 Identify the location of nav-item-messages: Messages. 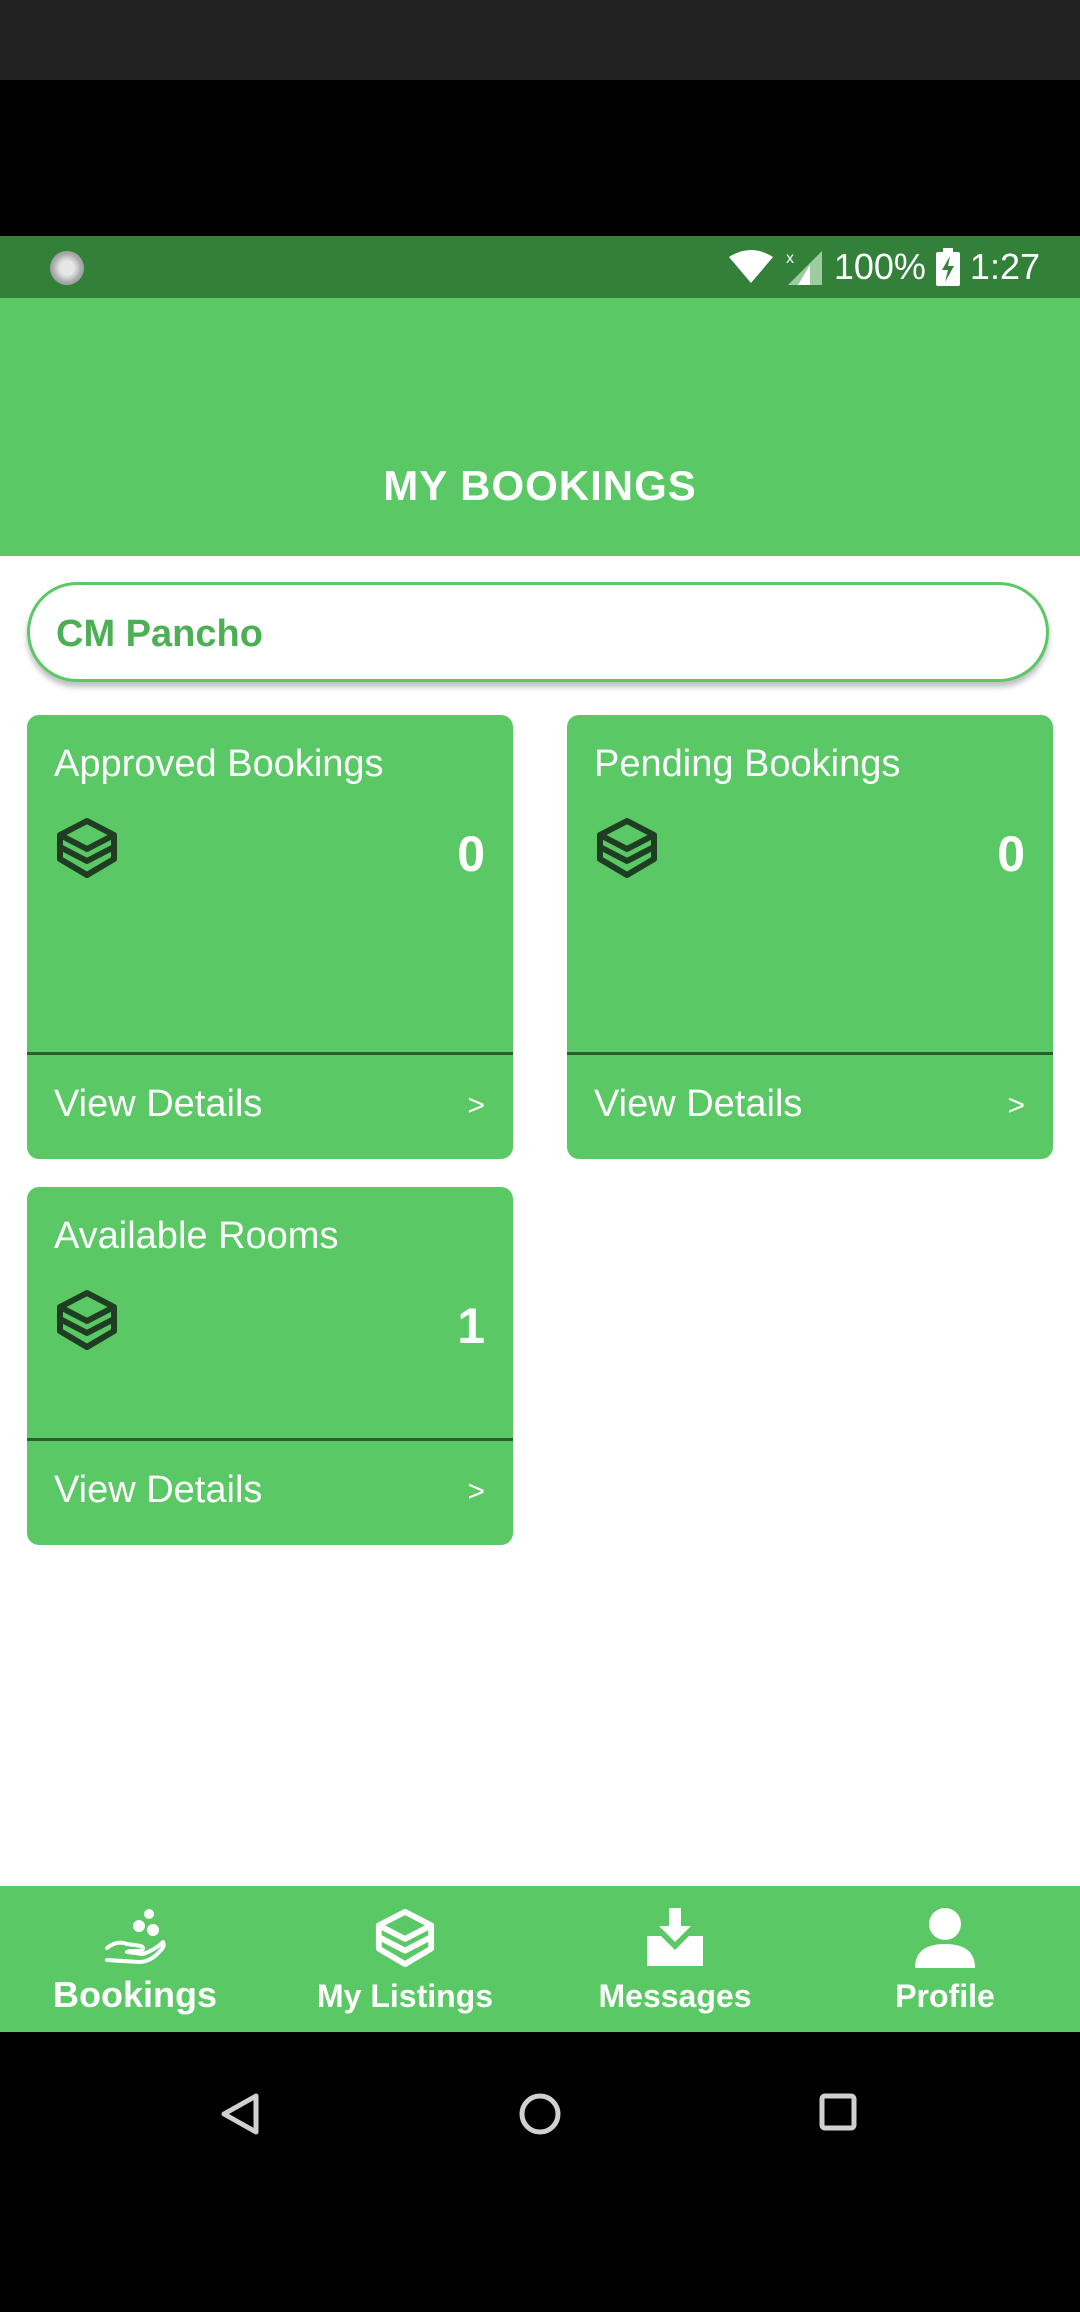
(675, 1959).